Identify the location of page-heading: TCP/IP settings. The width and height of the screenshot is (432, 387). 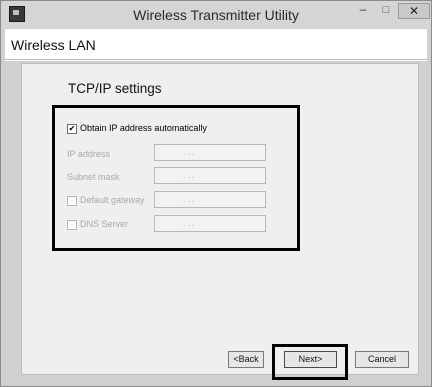
(115, 88).